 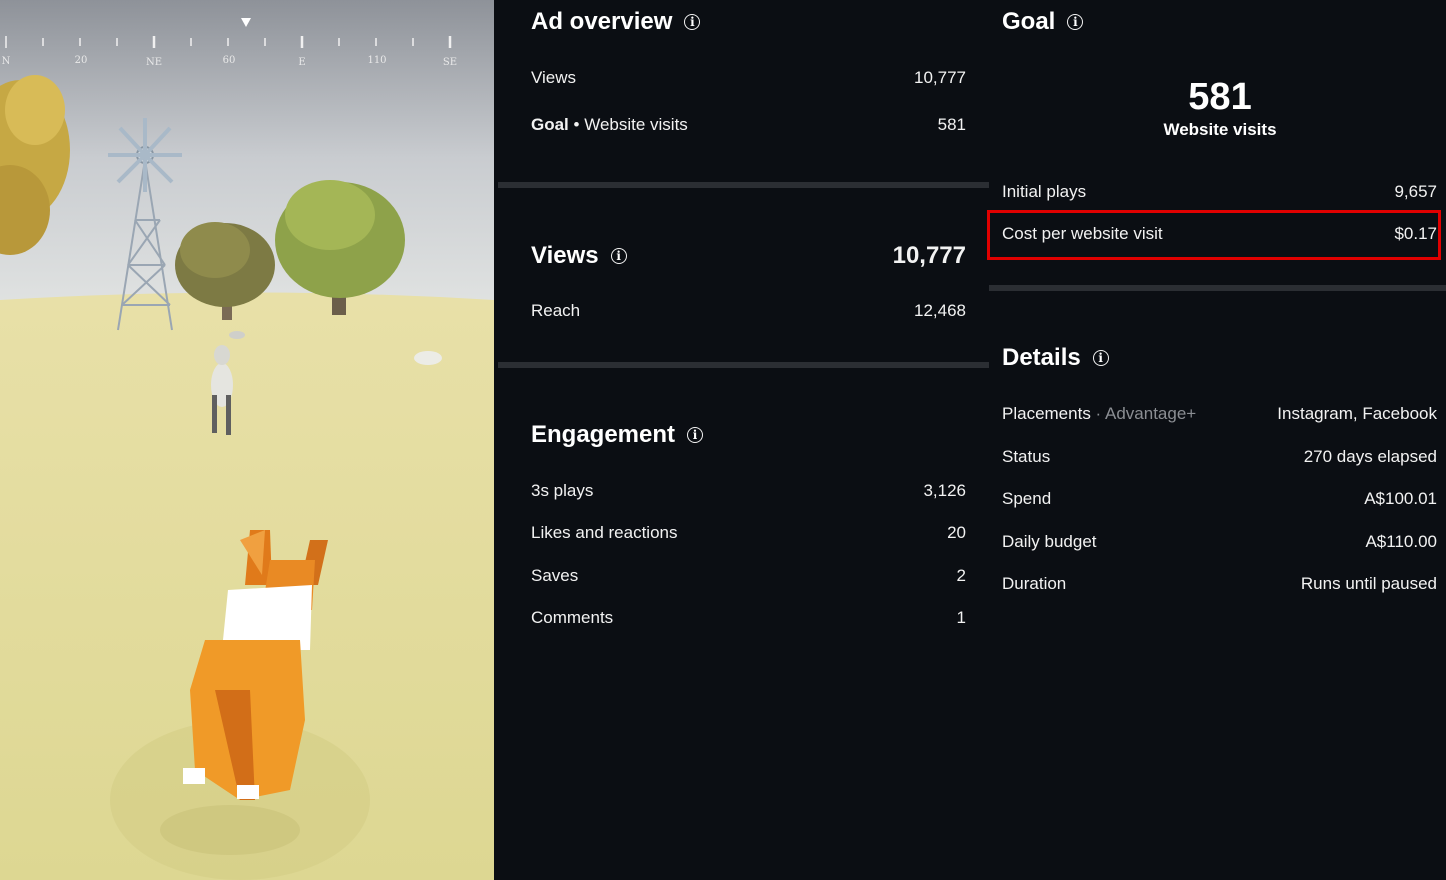 What do you see at coordinates (956, 532) in the screenshot?
I see `engagement-row-value: 20` at bounding box center [956, 532].